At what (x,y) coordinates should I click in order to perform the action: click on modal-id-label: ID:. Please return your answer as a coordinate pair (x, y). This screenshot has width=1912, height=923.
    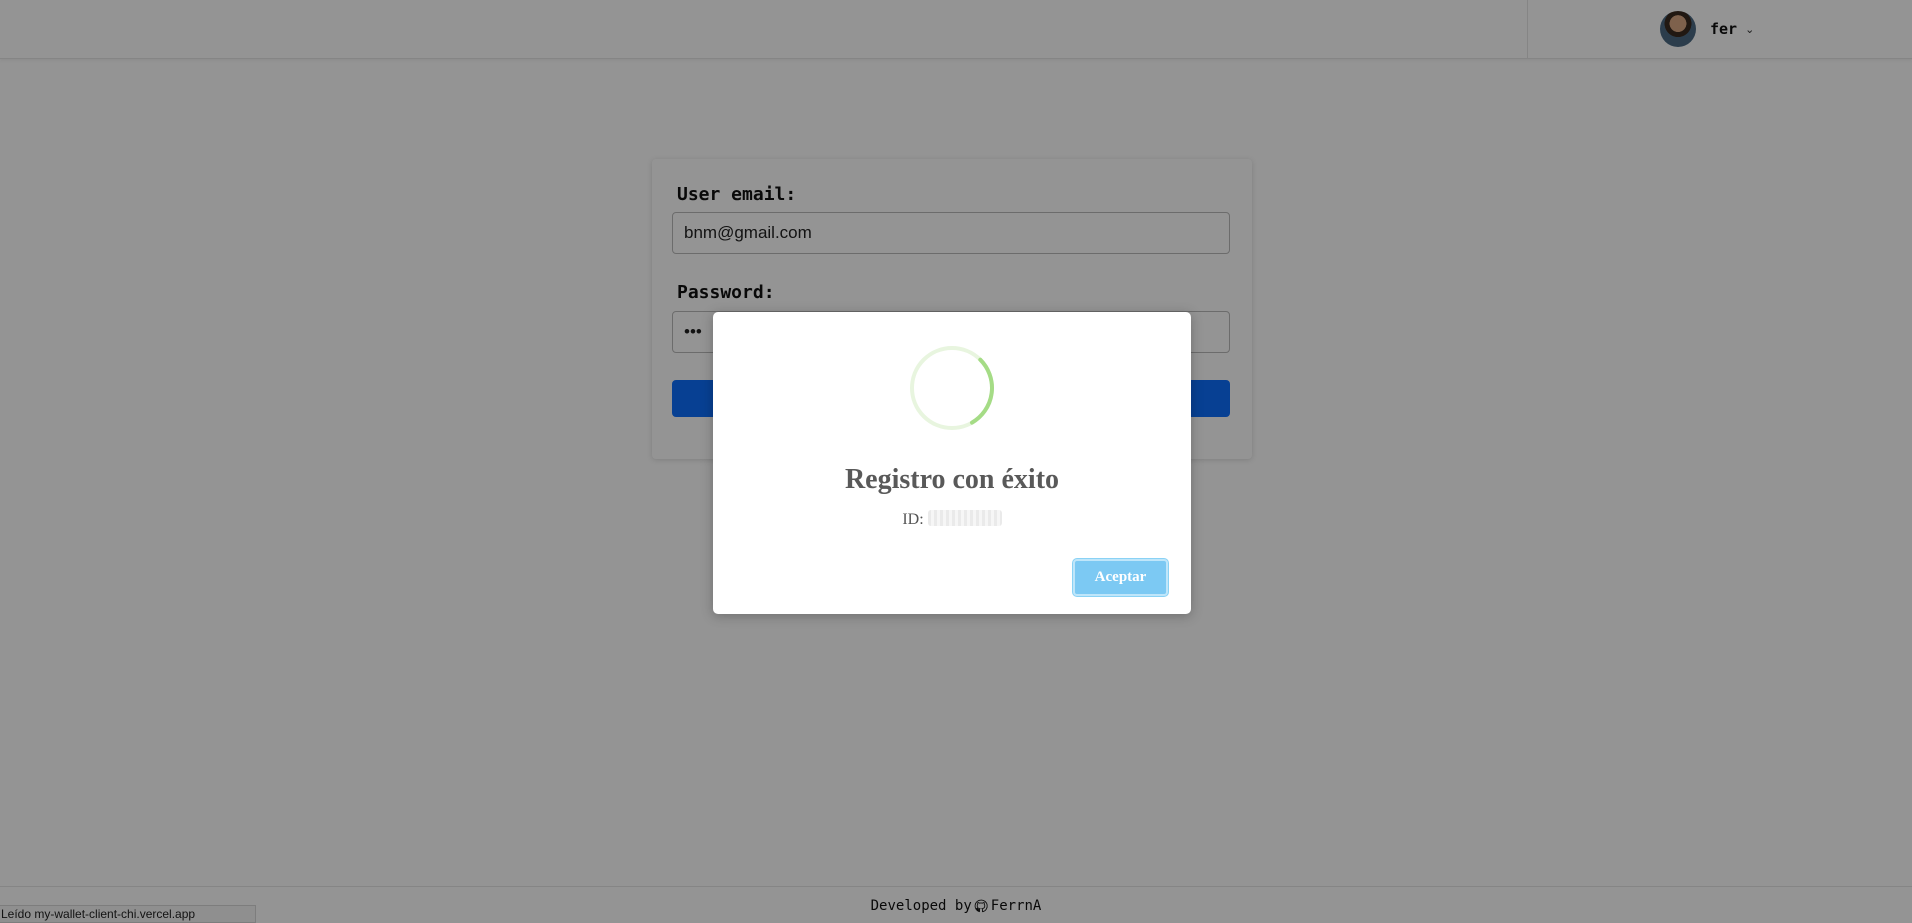
    Looking at the image, I should click on (913, 519).